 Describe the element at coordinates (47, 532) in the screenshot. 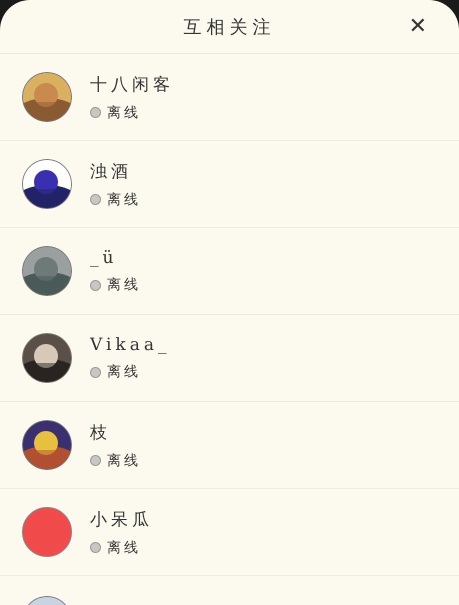

I see `avatar` at that location.